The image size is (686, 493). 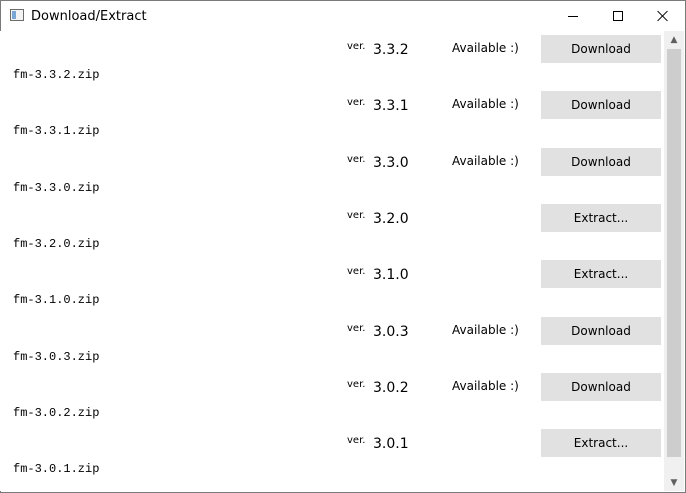 I want to click on vertical-scrollbar: ▲ ▼, so click(x=674, y=261).